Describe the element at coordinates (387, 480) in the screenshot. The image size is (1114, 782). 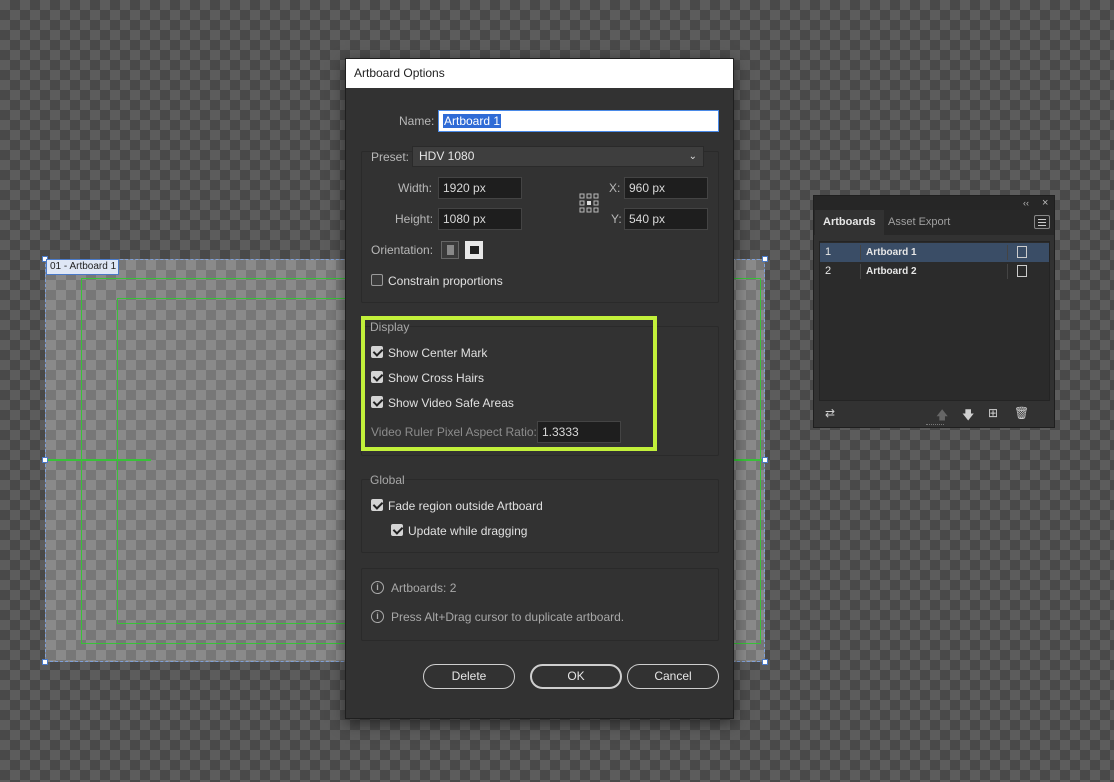
I see `global-group-title: Global` at that location.